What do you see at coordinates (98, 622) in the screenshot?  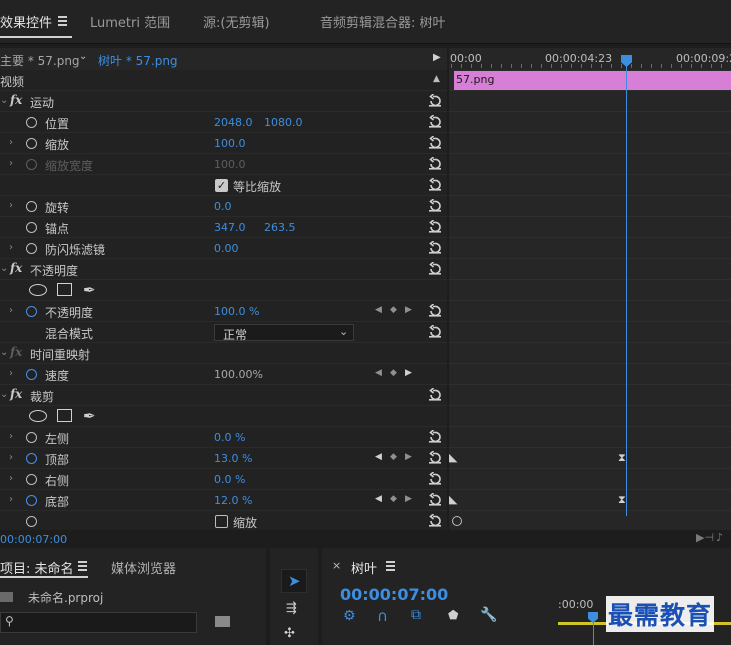 I see `search-input: ⚲` at bounding box center [98, 622].